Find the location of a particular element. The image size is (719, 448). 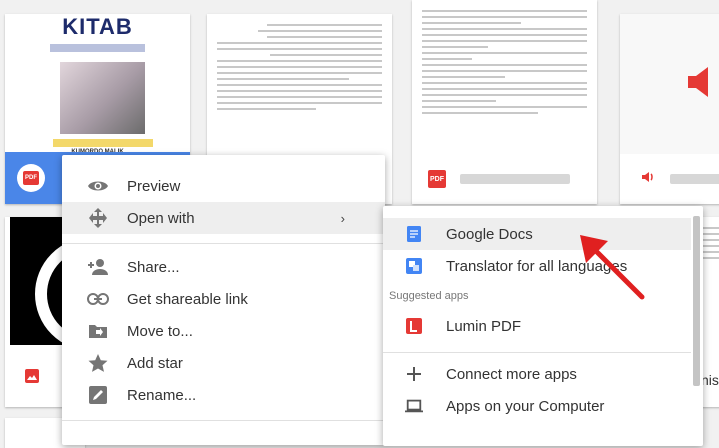

file-card-audio is located at coordinates (669, 109).